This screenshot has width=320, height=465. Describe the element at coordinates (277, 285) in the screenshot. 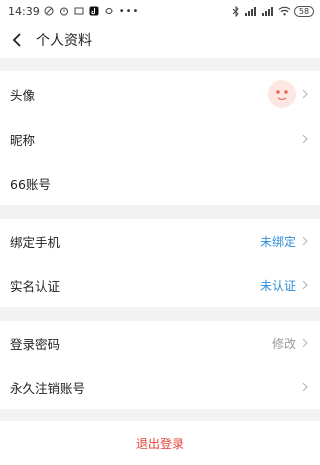

I see `realname-status: 未认证` at that location.